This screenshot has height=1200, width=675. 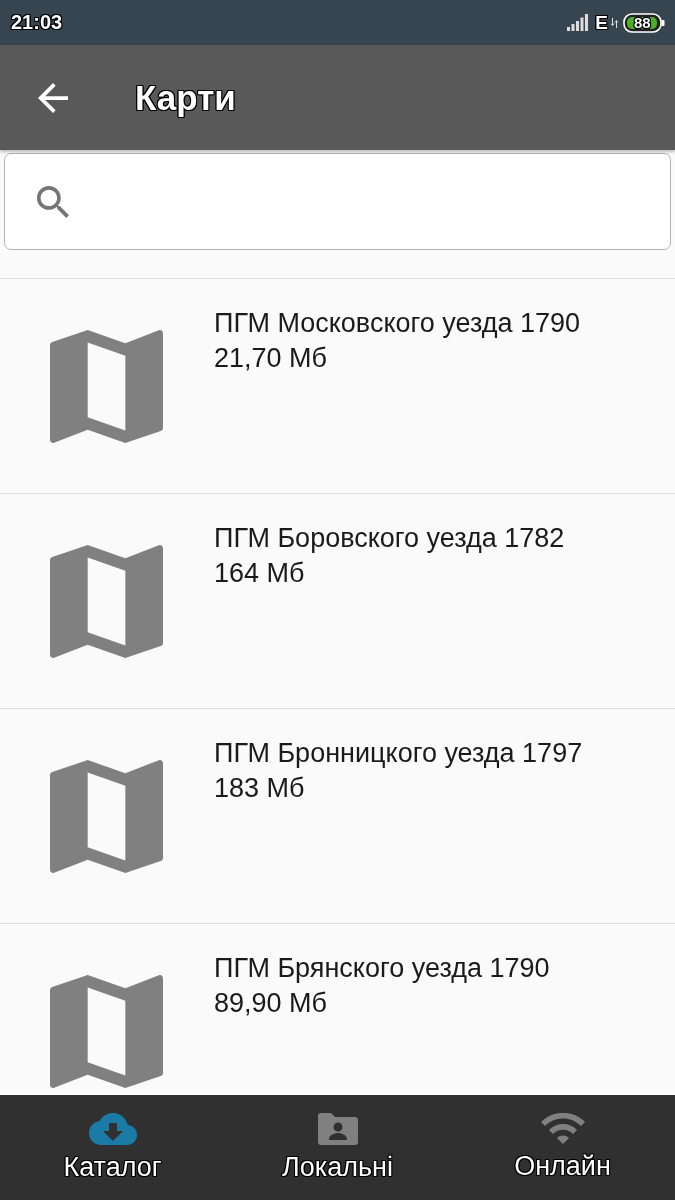 What do you see at coordinates (397, 323) in the screenshot?
I see `map-title: ПГМ Московского уезда 1790` at bounding box center [397, 323].